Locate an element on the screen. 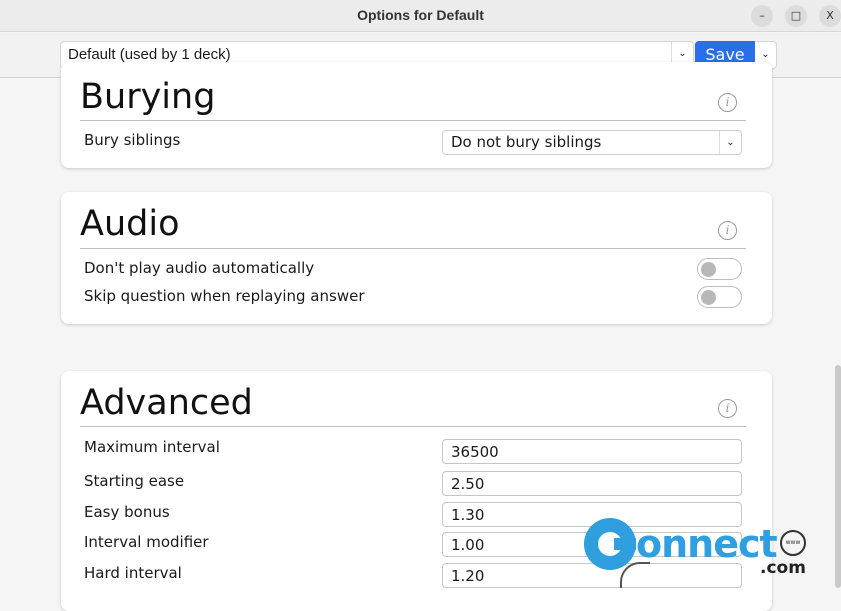 This screenshot has height=611, width=841. starting-ease-input is located at coordinates (592, 483).